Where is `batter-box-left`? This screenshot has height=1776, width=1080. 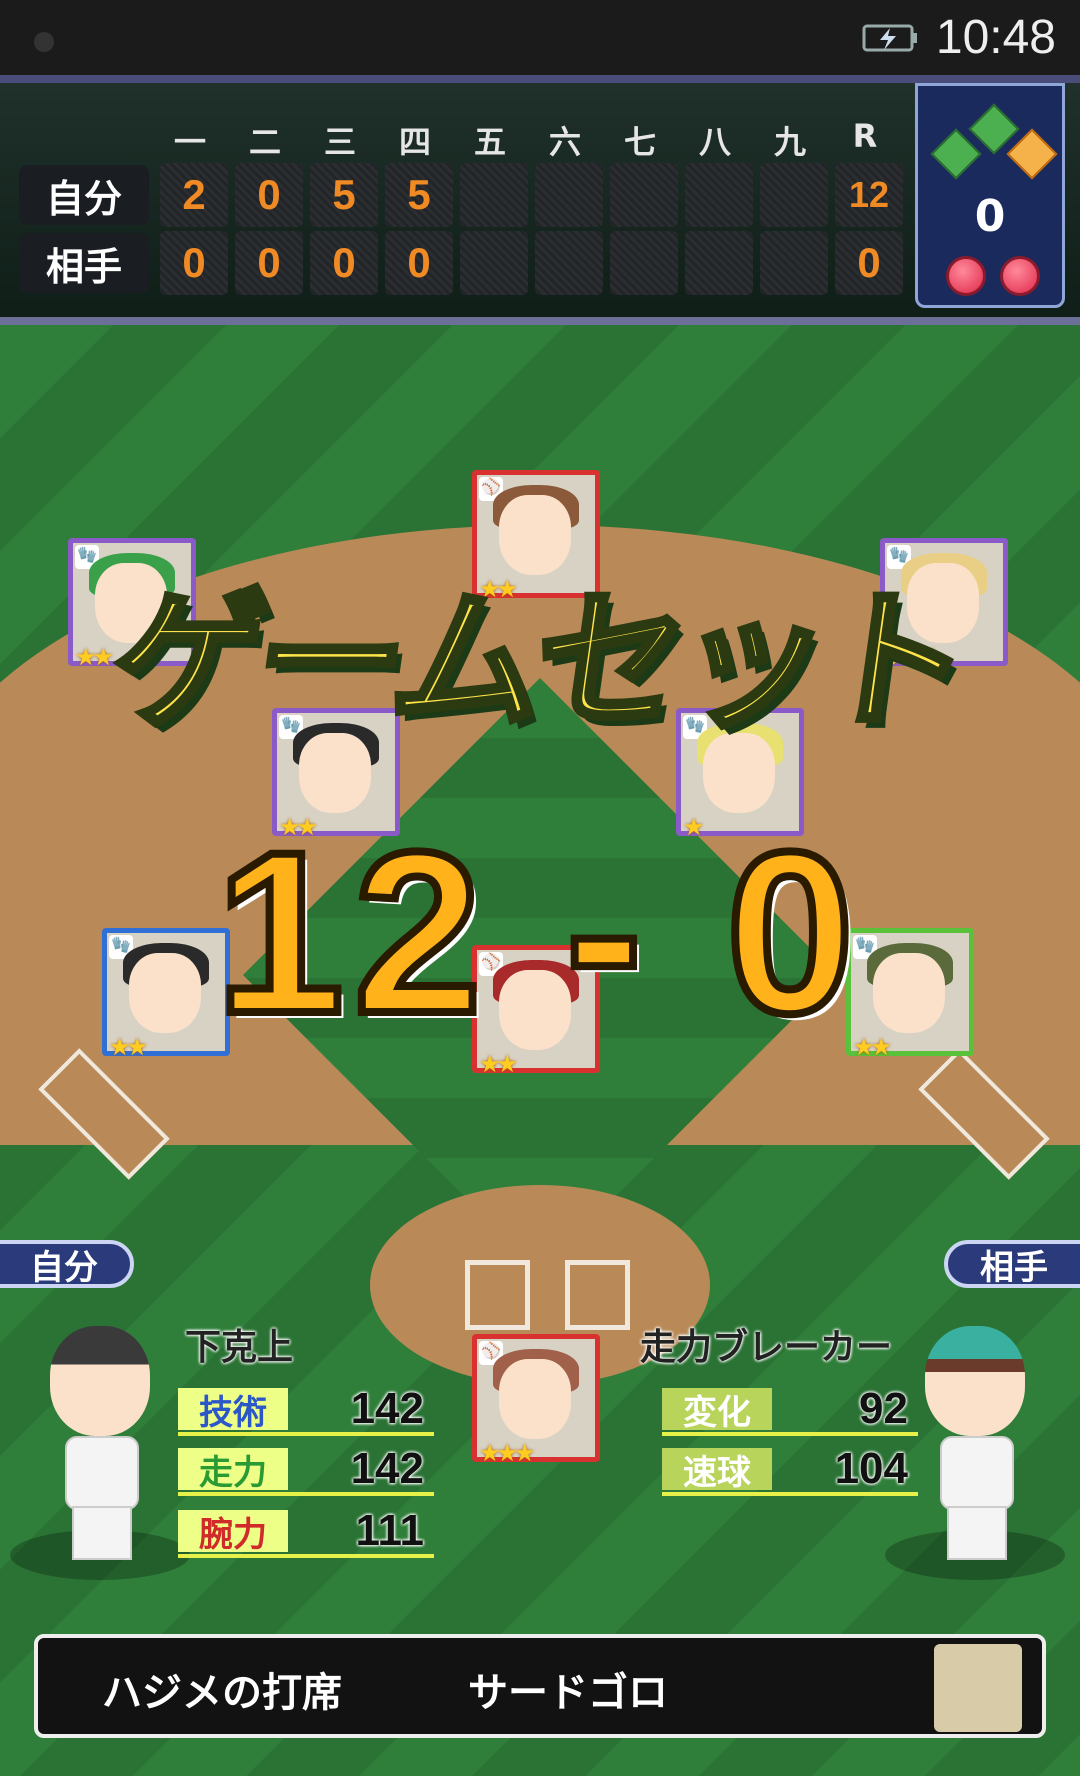 batter-box-left is located at coordinates (497, 1295).